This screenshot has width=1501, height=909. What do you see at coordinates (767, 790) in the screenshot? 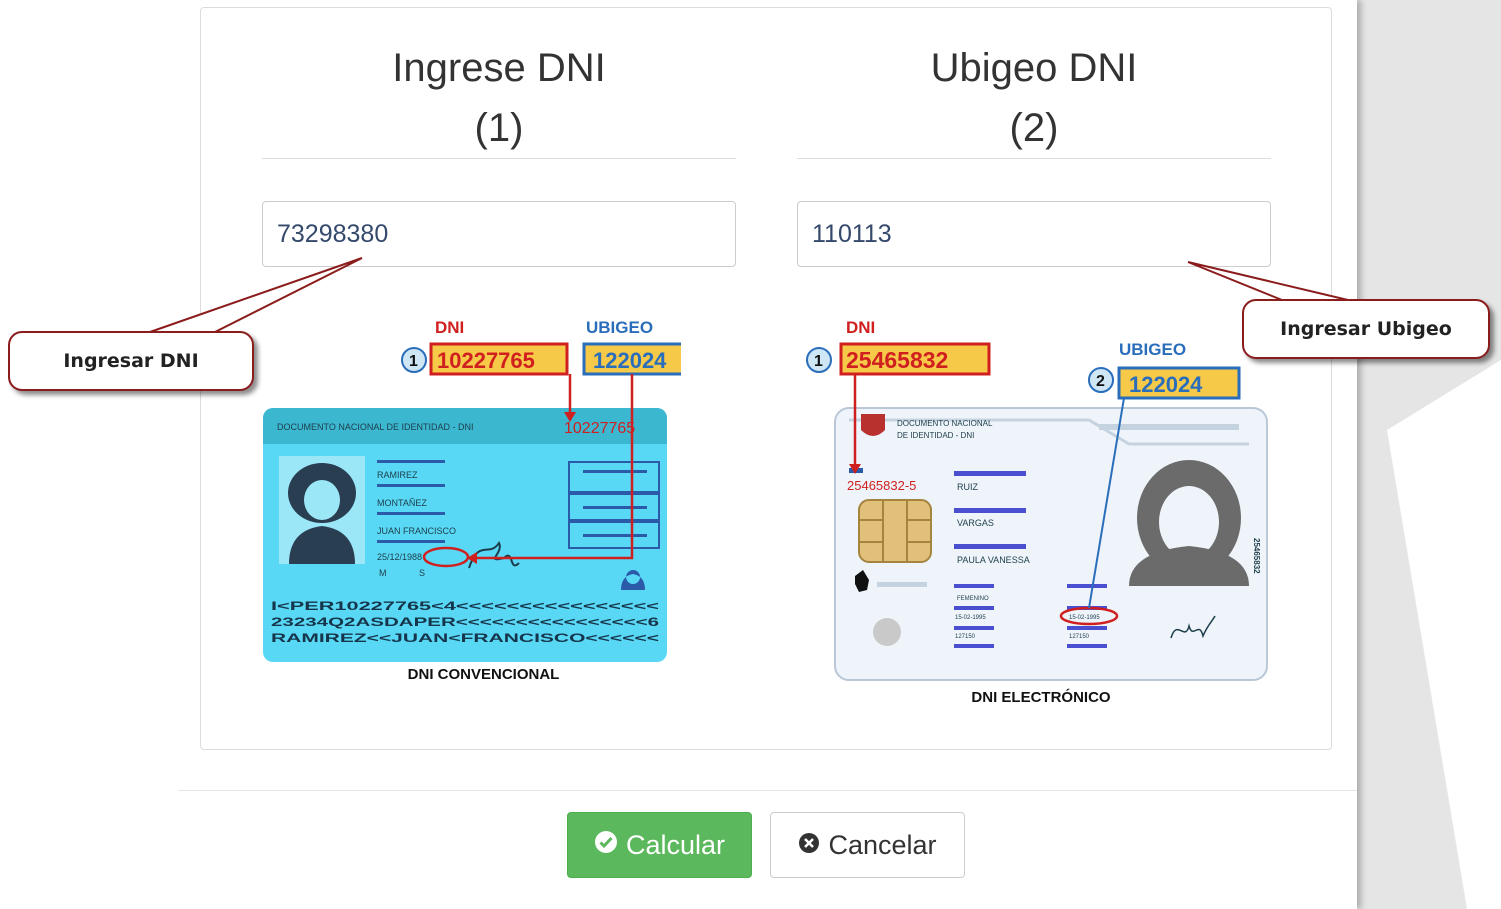
I see `footer-divider` at bounding box center [767, 790].